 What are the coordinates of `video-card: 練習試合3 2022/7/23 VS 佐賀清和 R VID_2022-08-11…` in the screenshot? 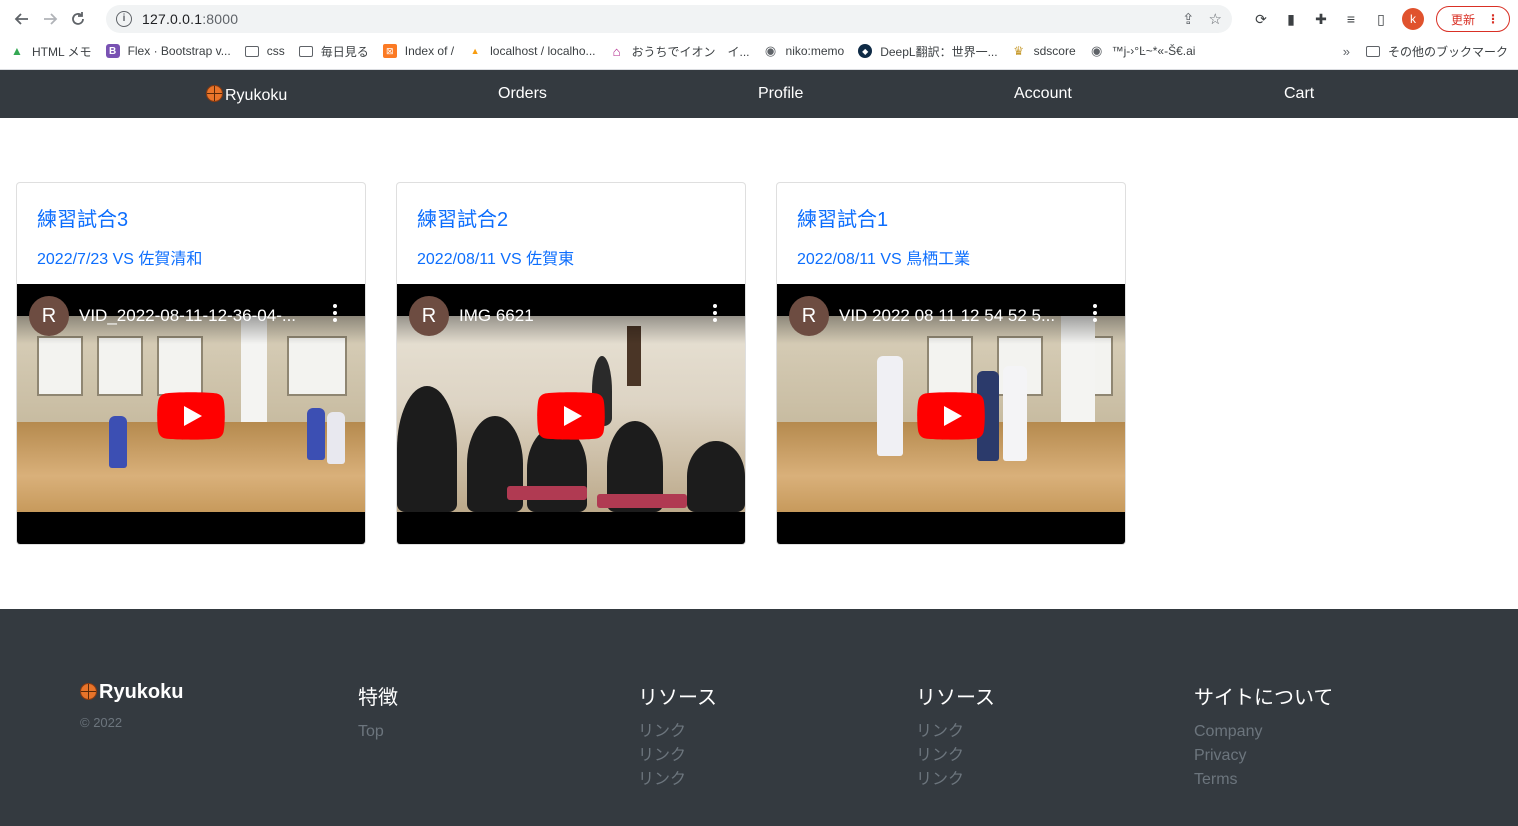 It's located at (191, 363).